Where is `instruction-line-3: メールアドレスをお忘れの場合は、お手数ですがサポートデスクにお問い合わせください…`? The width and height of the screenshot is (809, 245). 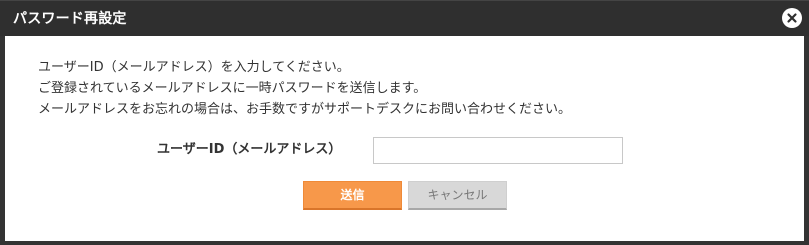
instruction-line-3: メールアドレスをお忘れの場合は、お手数ですがサポートデスクにお問い合わせください… is located at coordinates (305, 109).